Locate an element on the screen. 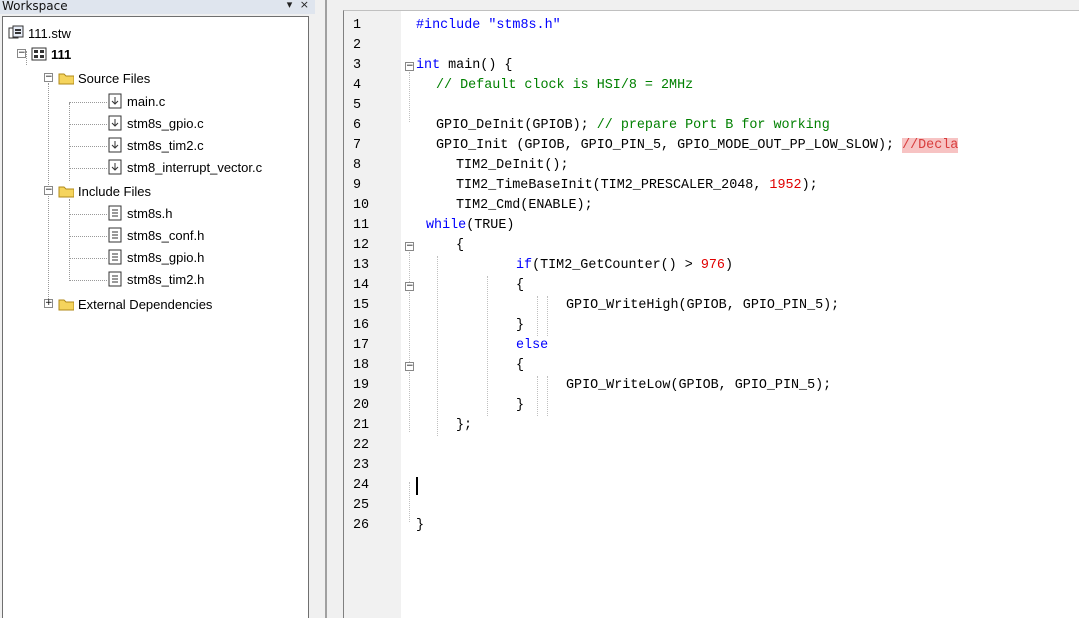  line-number: 11 is located at coordinates (361, 225).